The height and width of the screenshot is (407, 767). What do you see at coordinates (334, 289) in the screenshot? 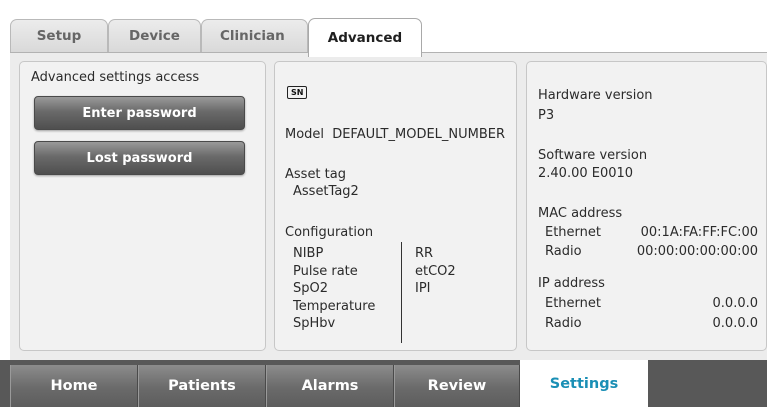
I see `config-list-primary: NIBP Pulse rate SpO2 Temperature SpHbv` at bounding box center [334, 289].